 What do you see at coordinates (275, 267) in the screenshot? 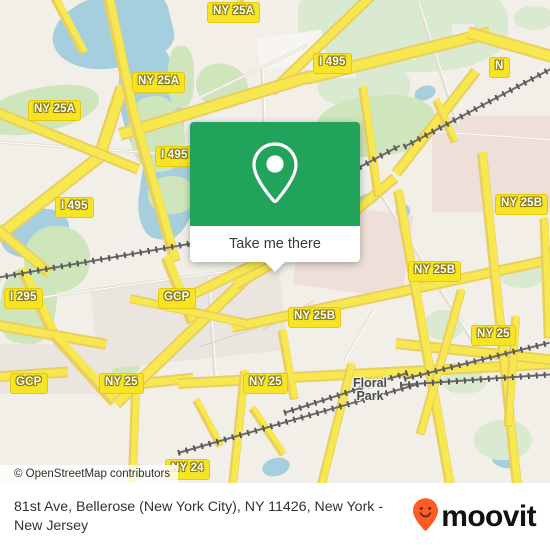
I see `callout-tail` at bounding box center [275, 267].